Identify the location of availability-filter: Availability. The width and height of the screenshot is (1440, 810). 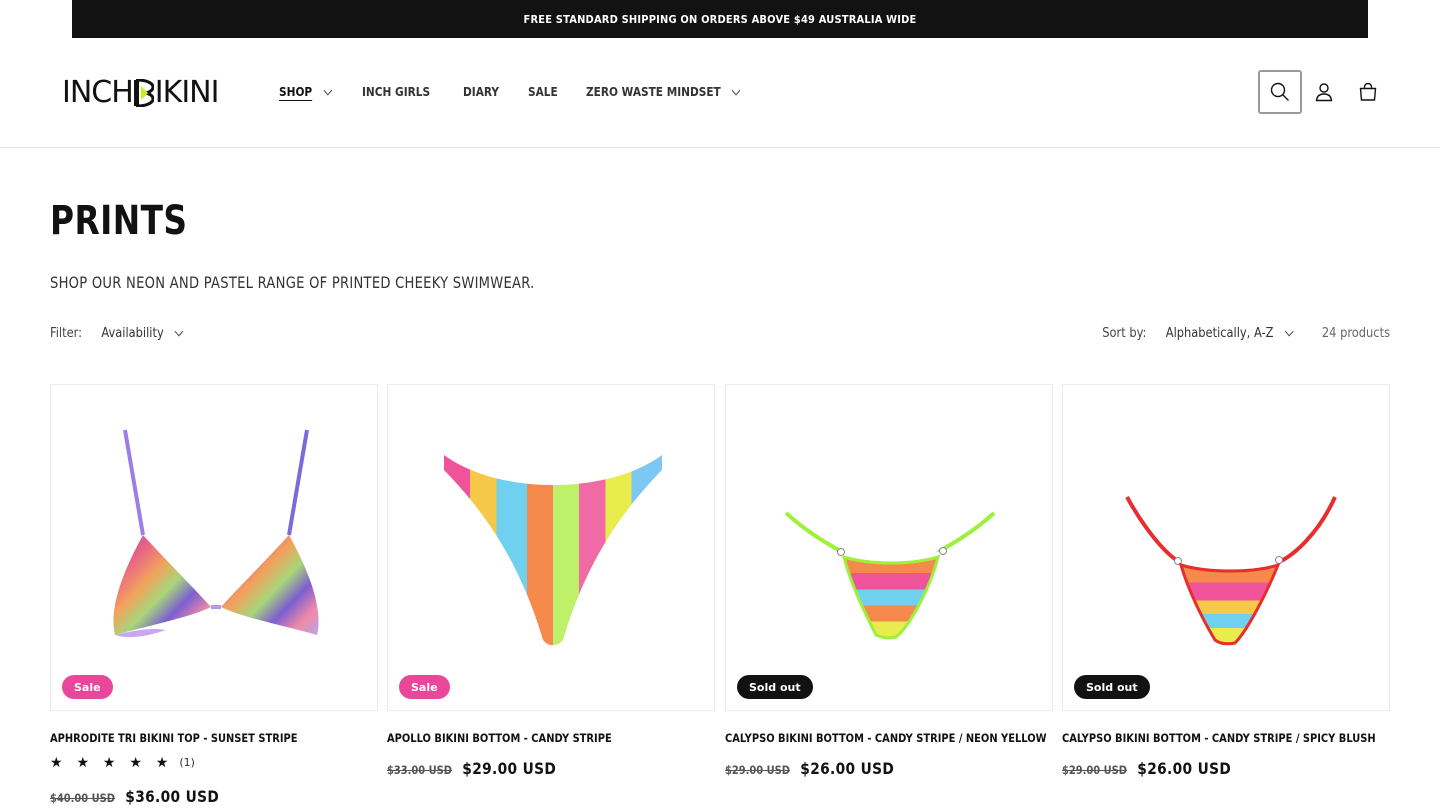
(142, 333).